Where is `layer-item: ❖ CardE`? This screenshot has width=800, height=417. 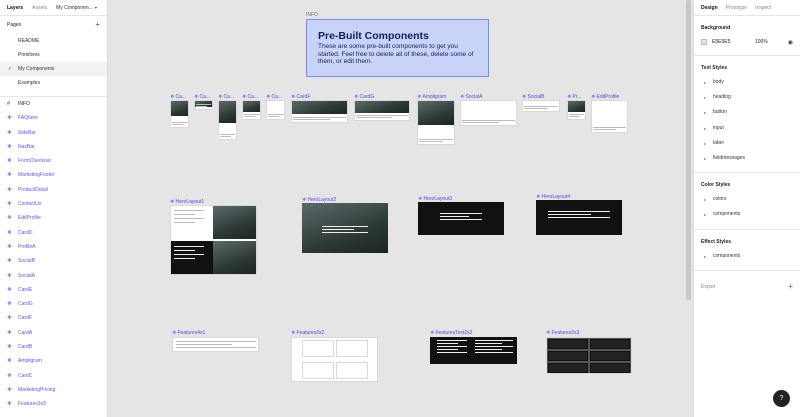 layer-item: ❖ CardE is located at coordinates (53, 290).